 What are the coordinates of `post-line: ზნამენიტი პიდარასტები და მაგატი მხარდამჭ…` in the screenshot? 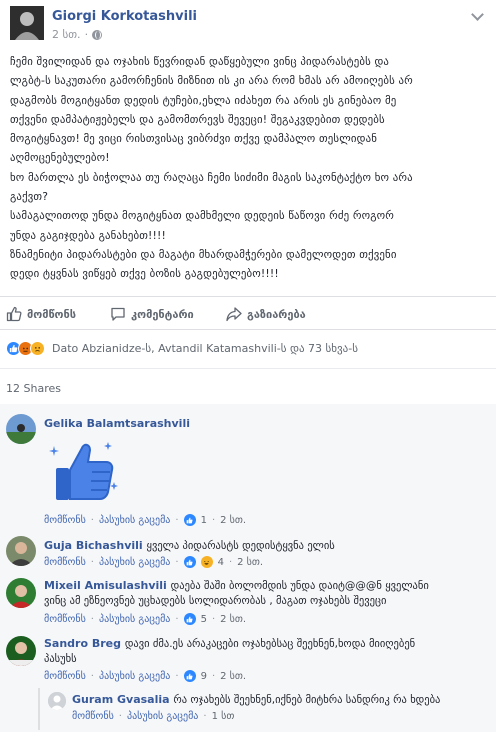 It's located at (203, 254).